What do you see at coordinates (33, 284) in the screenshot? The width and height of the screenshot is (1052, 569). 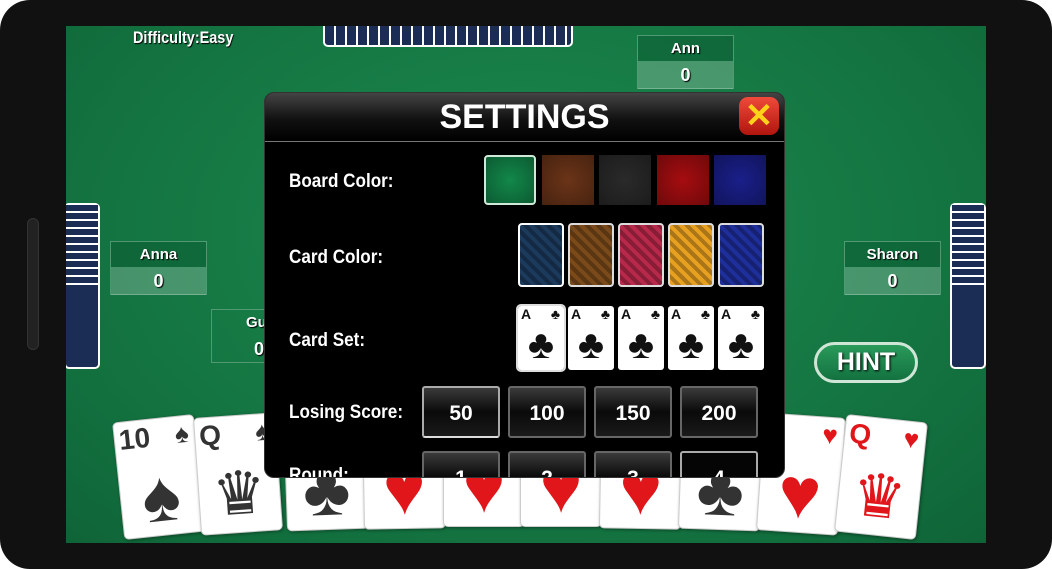 I see `device-side-button` at bounding box center [33, 284].